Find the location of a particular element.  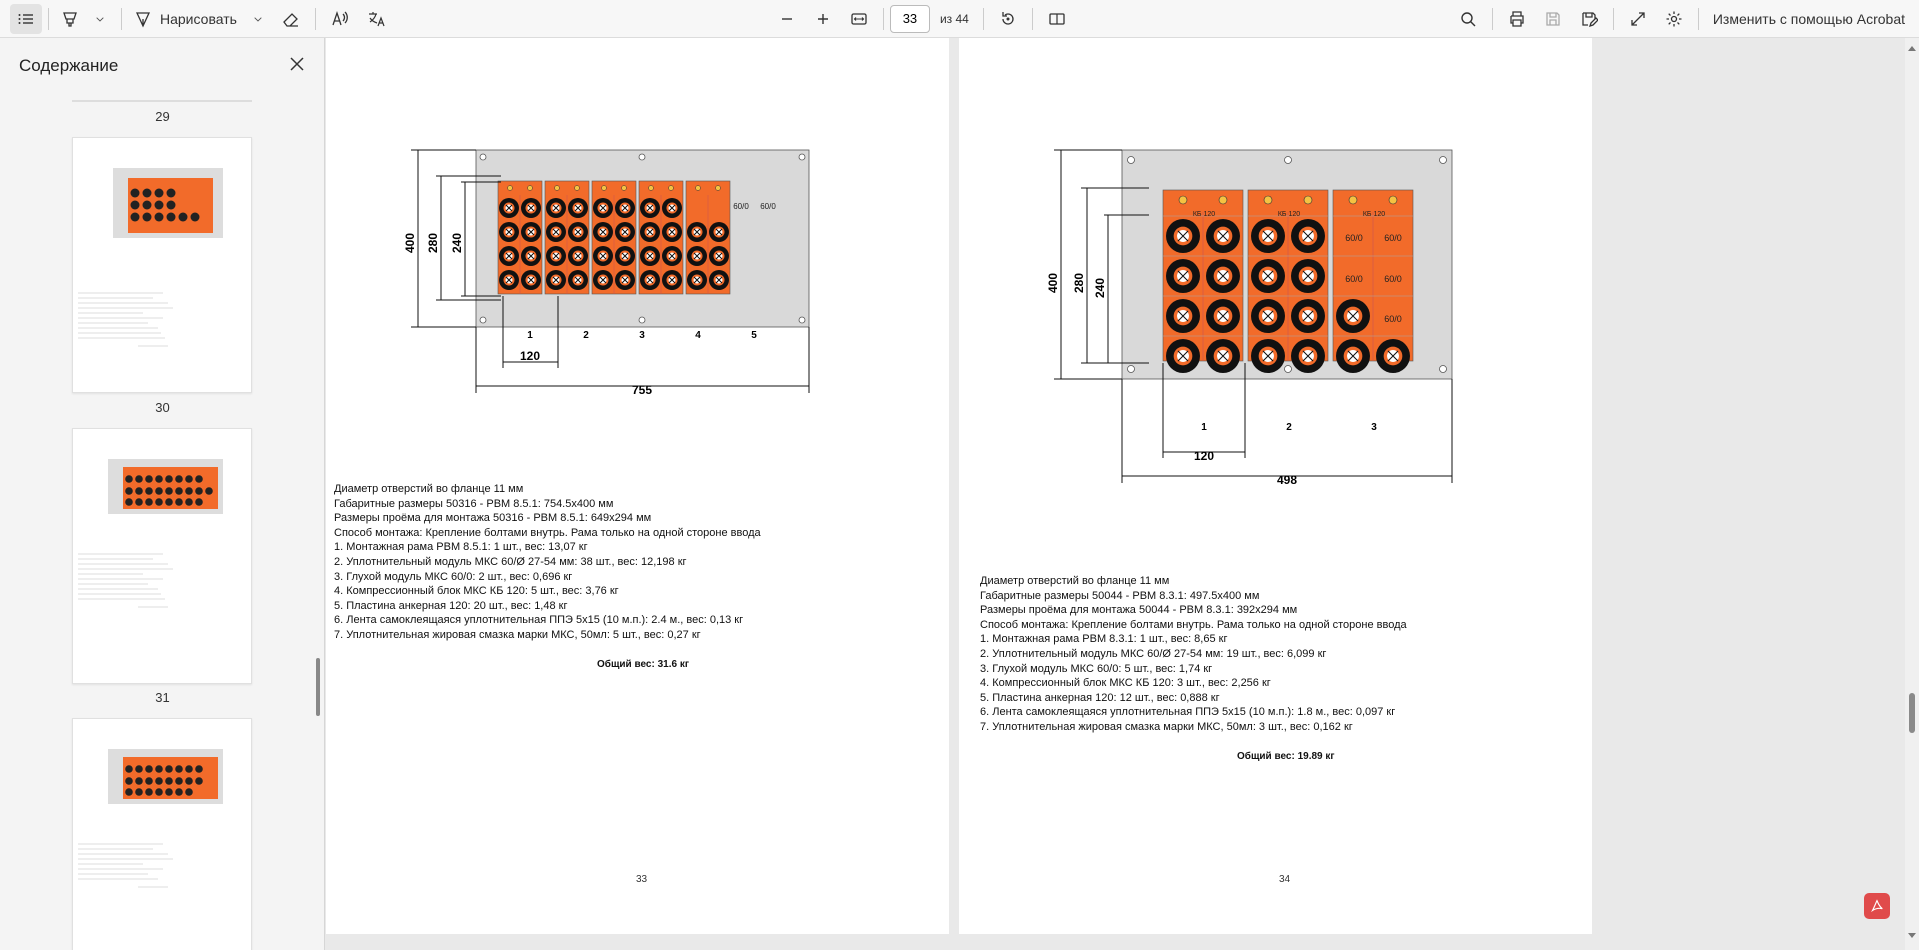

translate-icon is located at coordinates (376, 18).